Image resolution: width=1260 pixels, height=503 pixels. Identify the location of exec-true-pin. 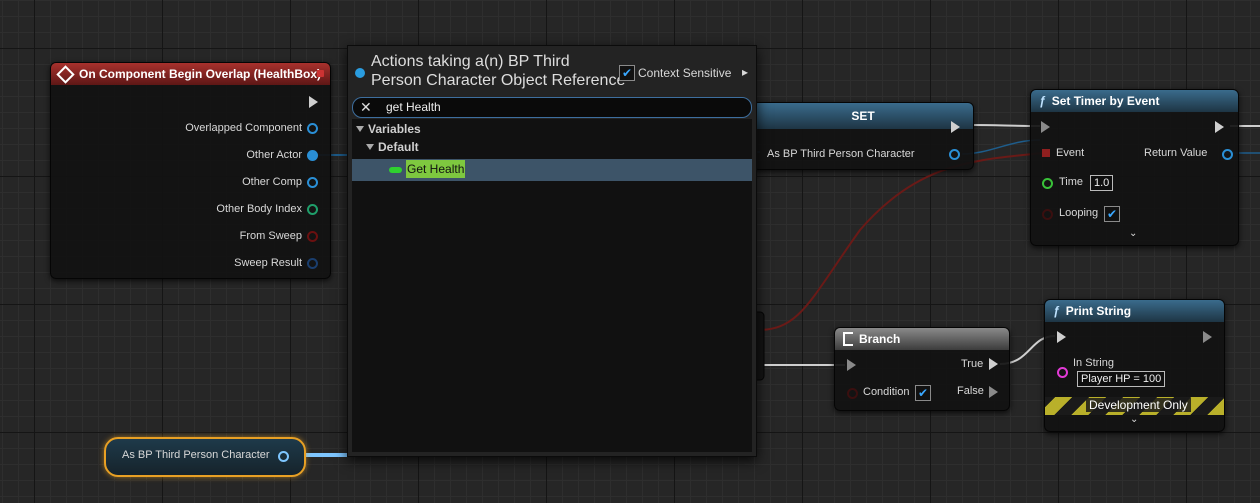
(993, 364).